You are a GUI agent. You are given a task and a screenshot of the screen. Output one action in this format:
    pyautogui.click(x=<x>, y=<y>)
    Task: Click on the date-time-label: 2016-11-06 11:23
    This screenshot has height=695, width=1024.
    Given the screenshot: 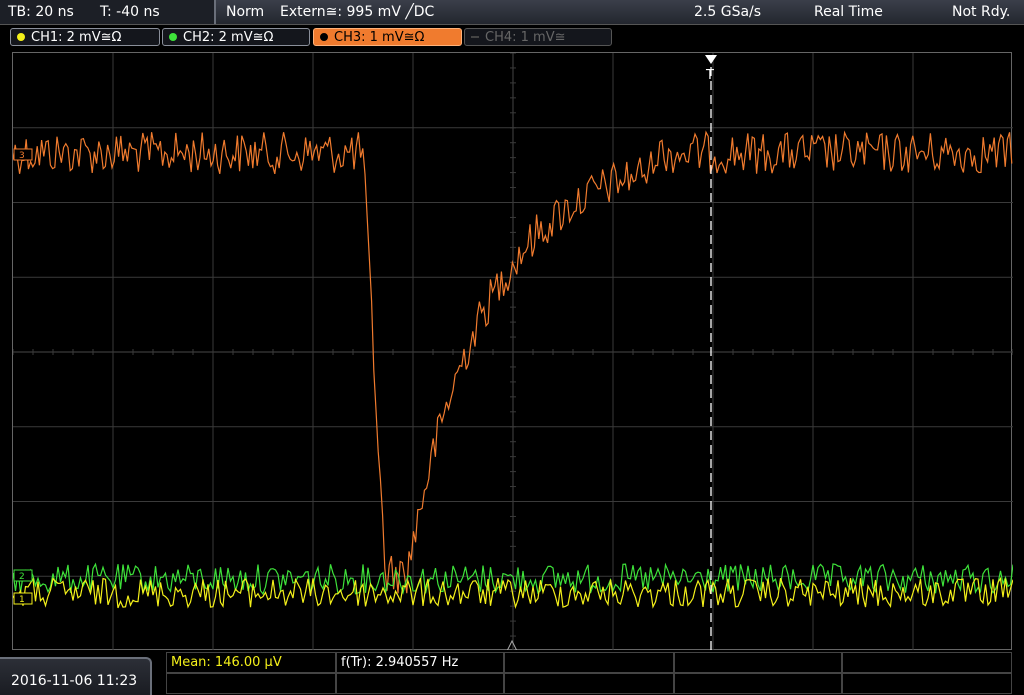 What is the action you would take?
    pyautogui.click(x=74, y=681)
    